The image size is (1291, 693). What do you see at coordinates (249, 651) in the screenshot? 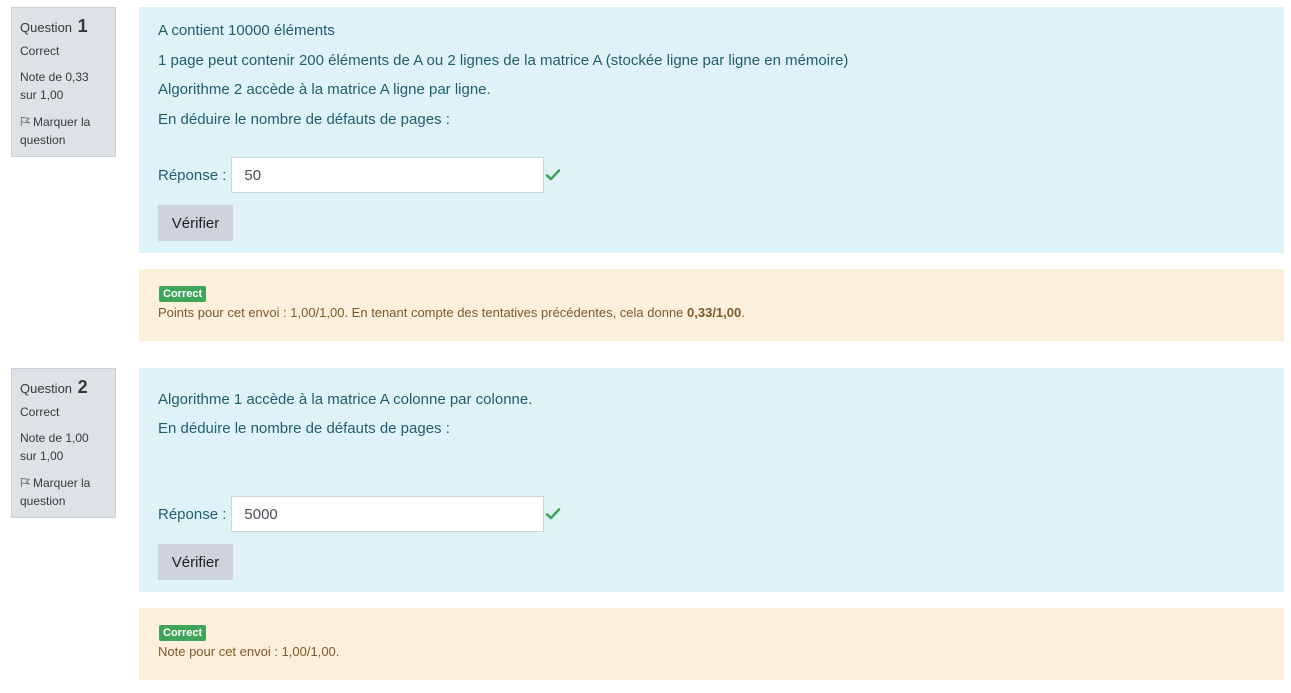
I see `feedback-text: Note pour cet envoi : 1,00/1,00.` at bounding box center [249, 651].